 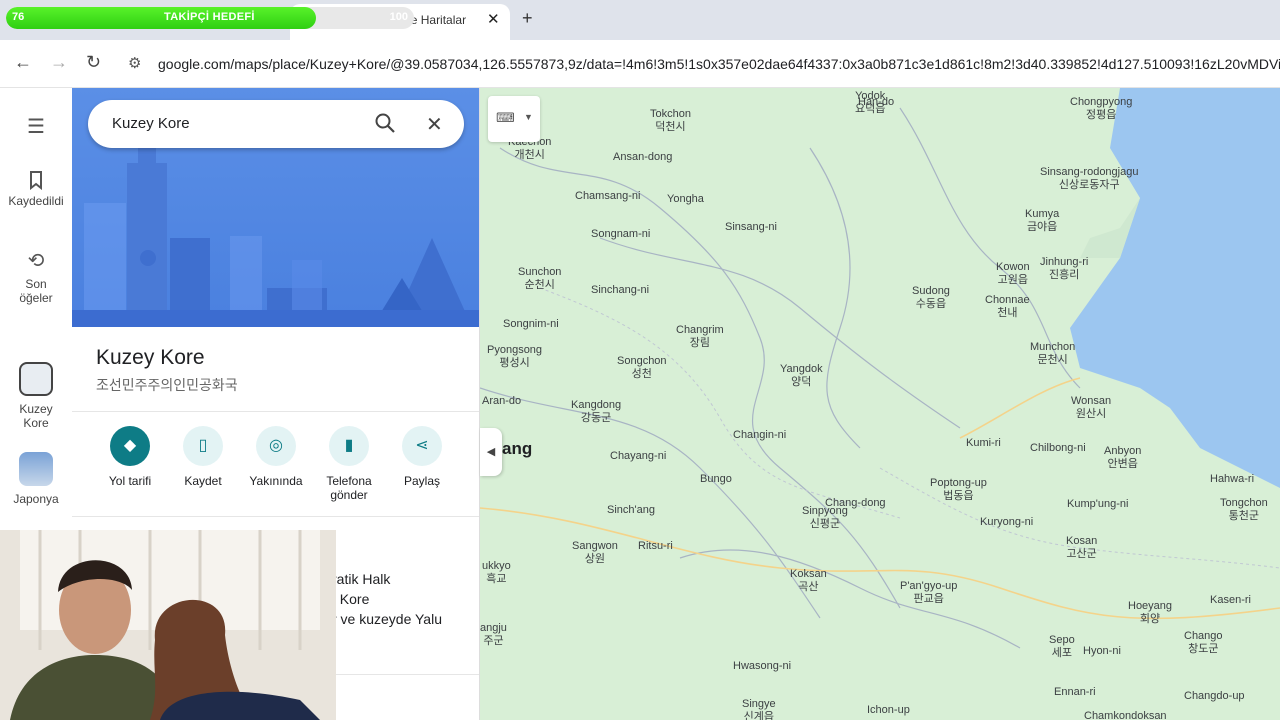 I want to click on japan-label: Japonya, so click(x=36, y=499).